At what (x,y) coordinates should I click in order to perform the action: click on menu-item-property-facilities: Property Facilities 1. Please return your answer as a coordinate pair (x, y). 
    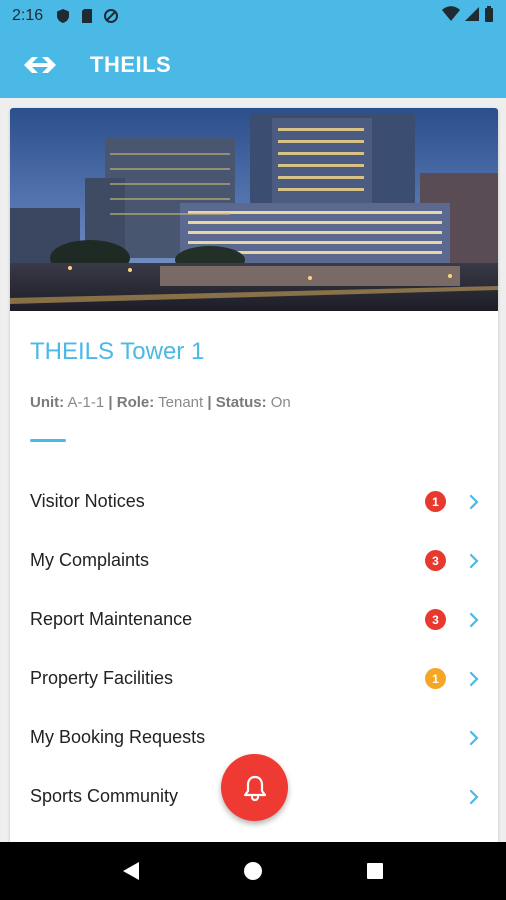
    Looking at the image, I should click on (254, 678).